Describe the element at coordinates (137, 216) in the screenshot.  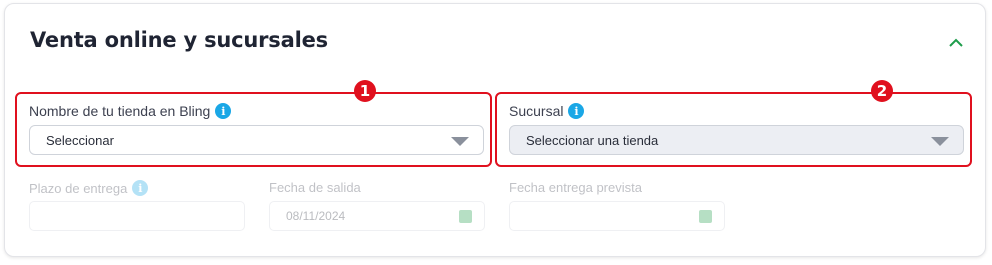
I see `delivery-term-input` at that location.